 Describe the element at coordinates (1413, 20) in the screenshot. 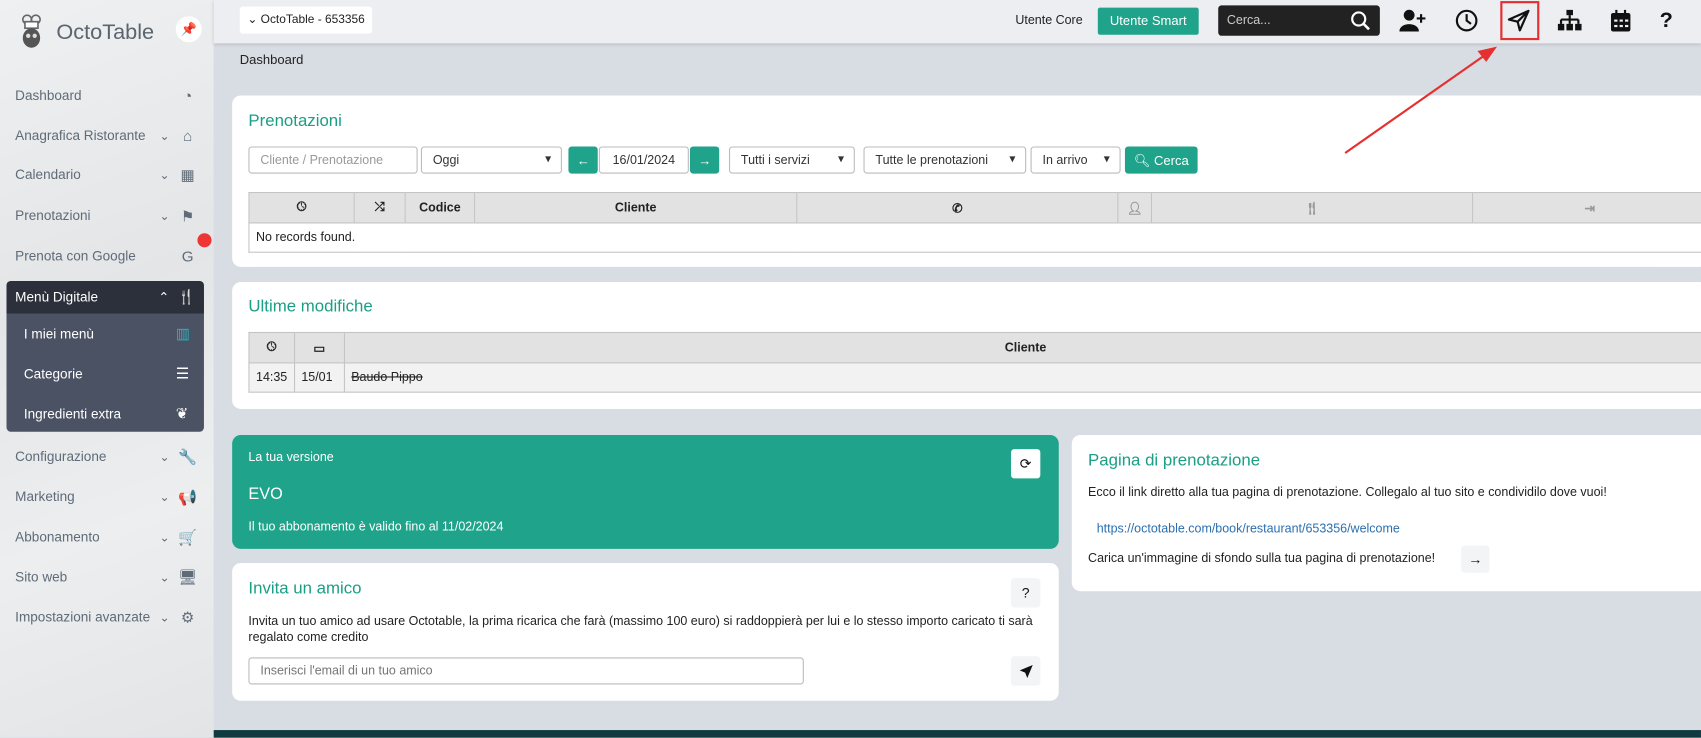

I see `add-user-icon` at that location.